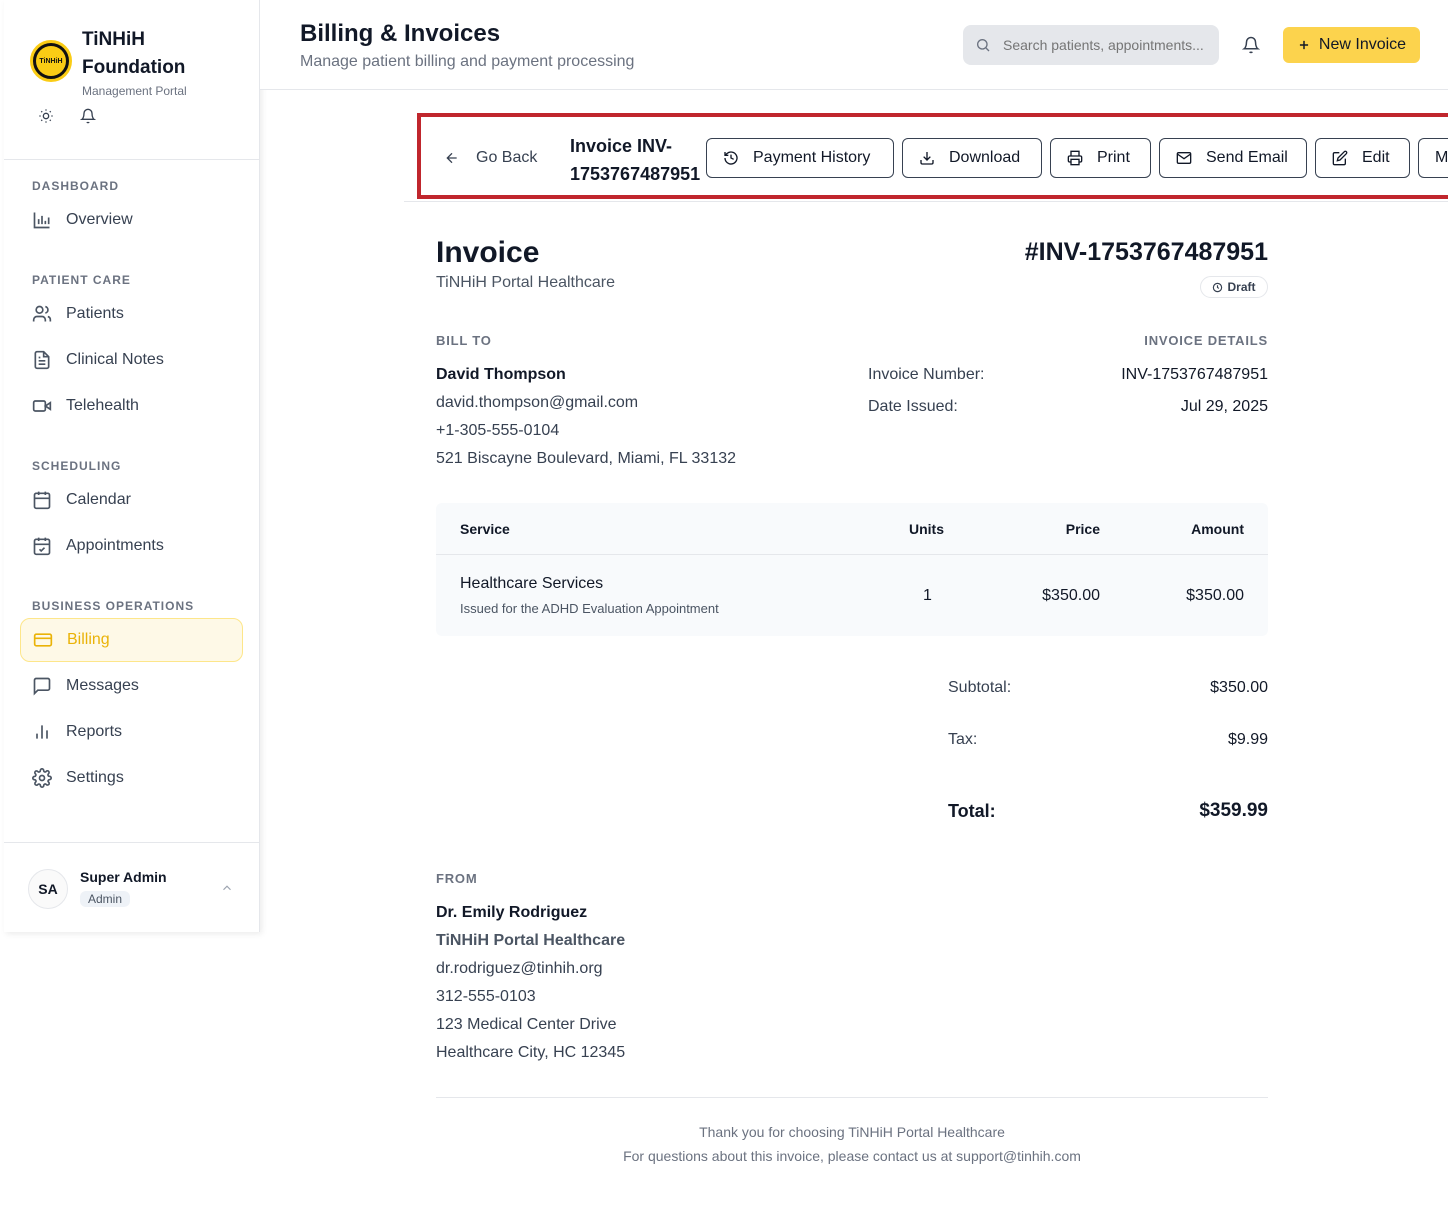 This screenshot has width=1448, height=1218. I want to click on sidebar-item-label: Telehealth, so click(102, 405).